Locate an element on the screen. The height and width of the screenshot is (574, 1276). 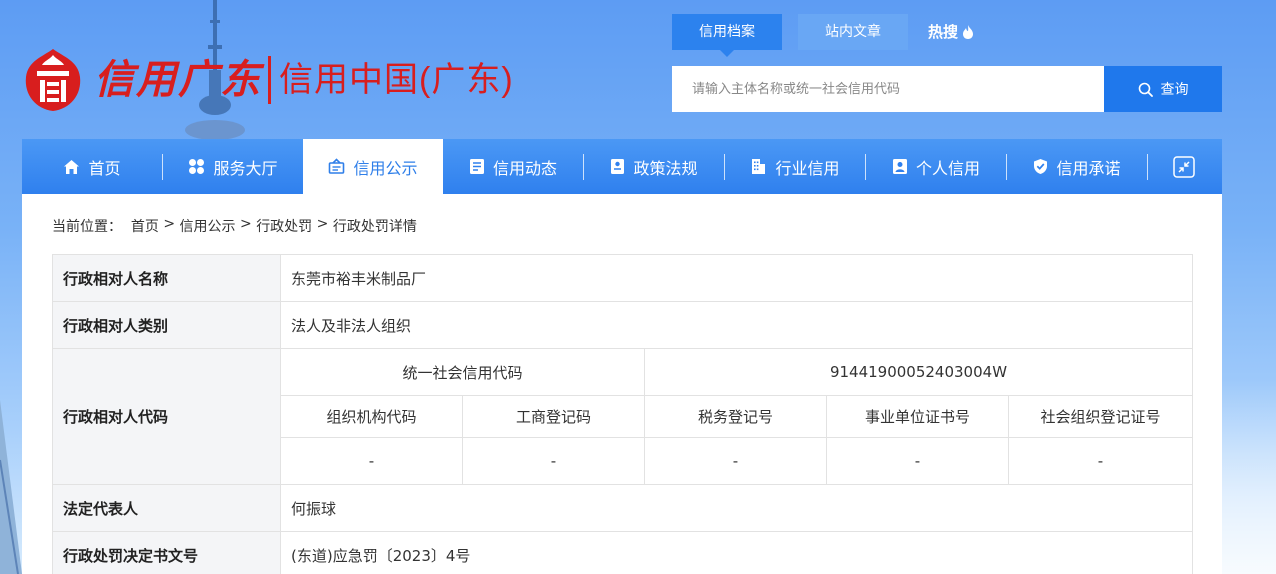
table-row: 法定代表人 何振球 is located at coordinates (622, 508).